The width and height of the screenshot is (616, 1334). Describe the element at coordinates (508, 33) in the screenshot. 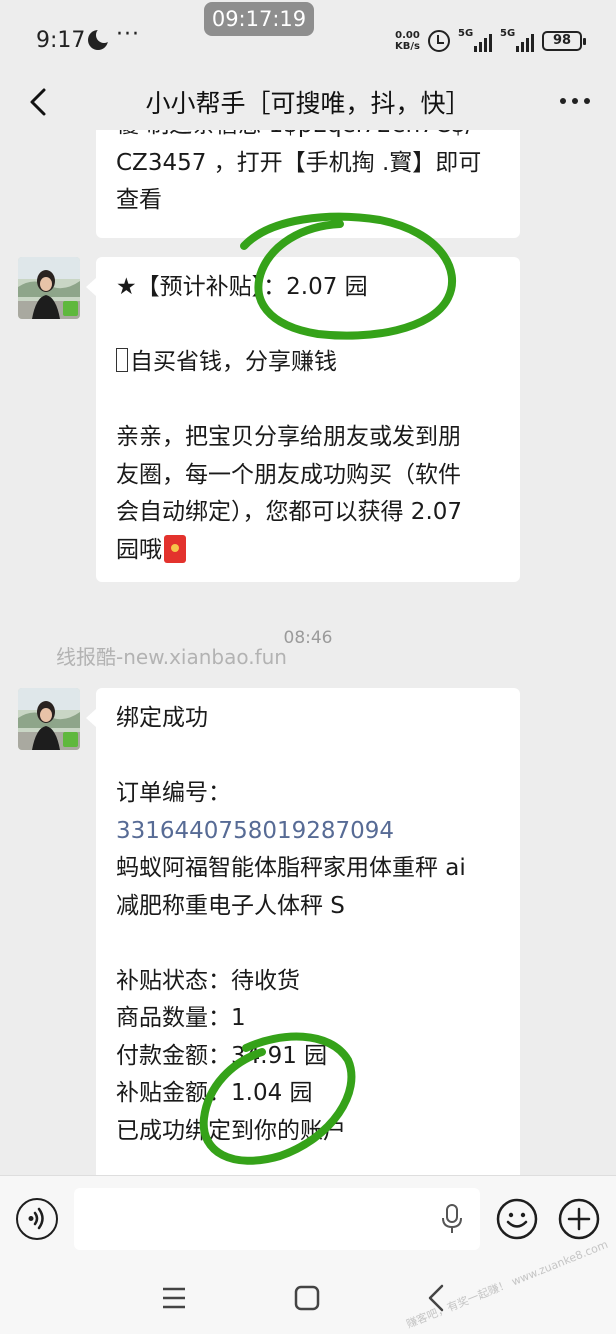

I see `signal-label-2: 5G` at that location.